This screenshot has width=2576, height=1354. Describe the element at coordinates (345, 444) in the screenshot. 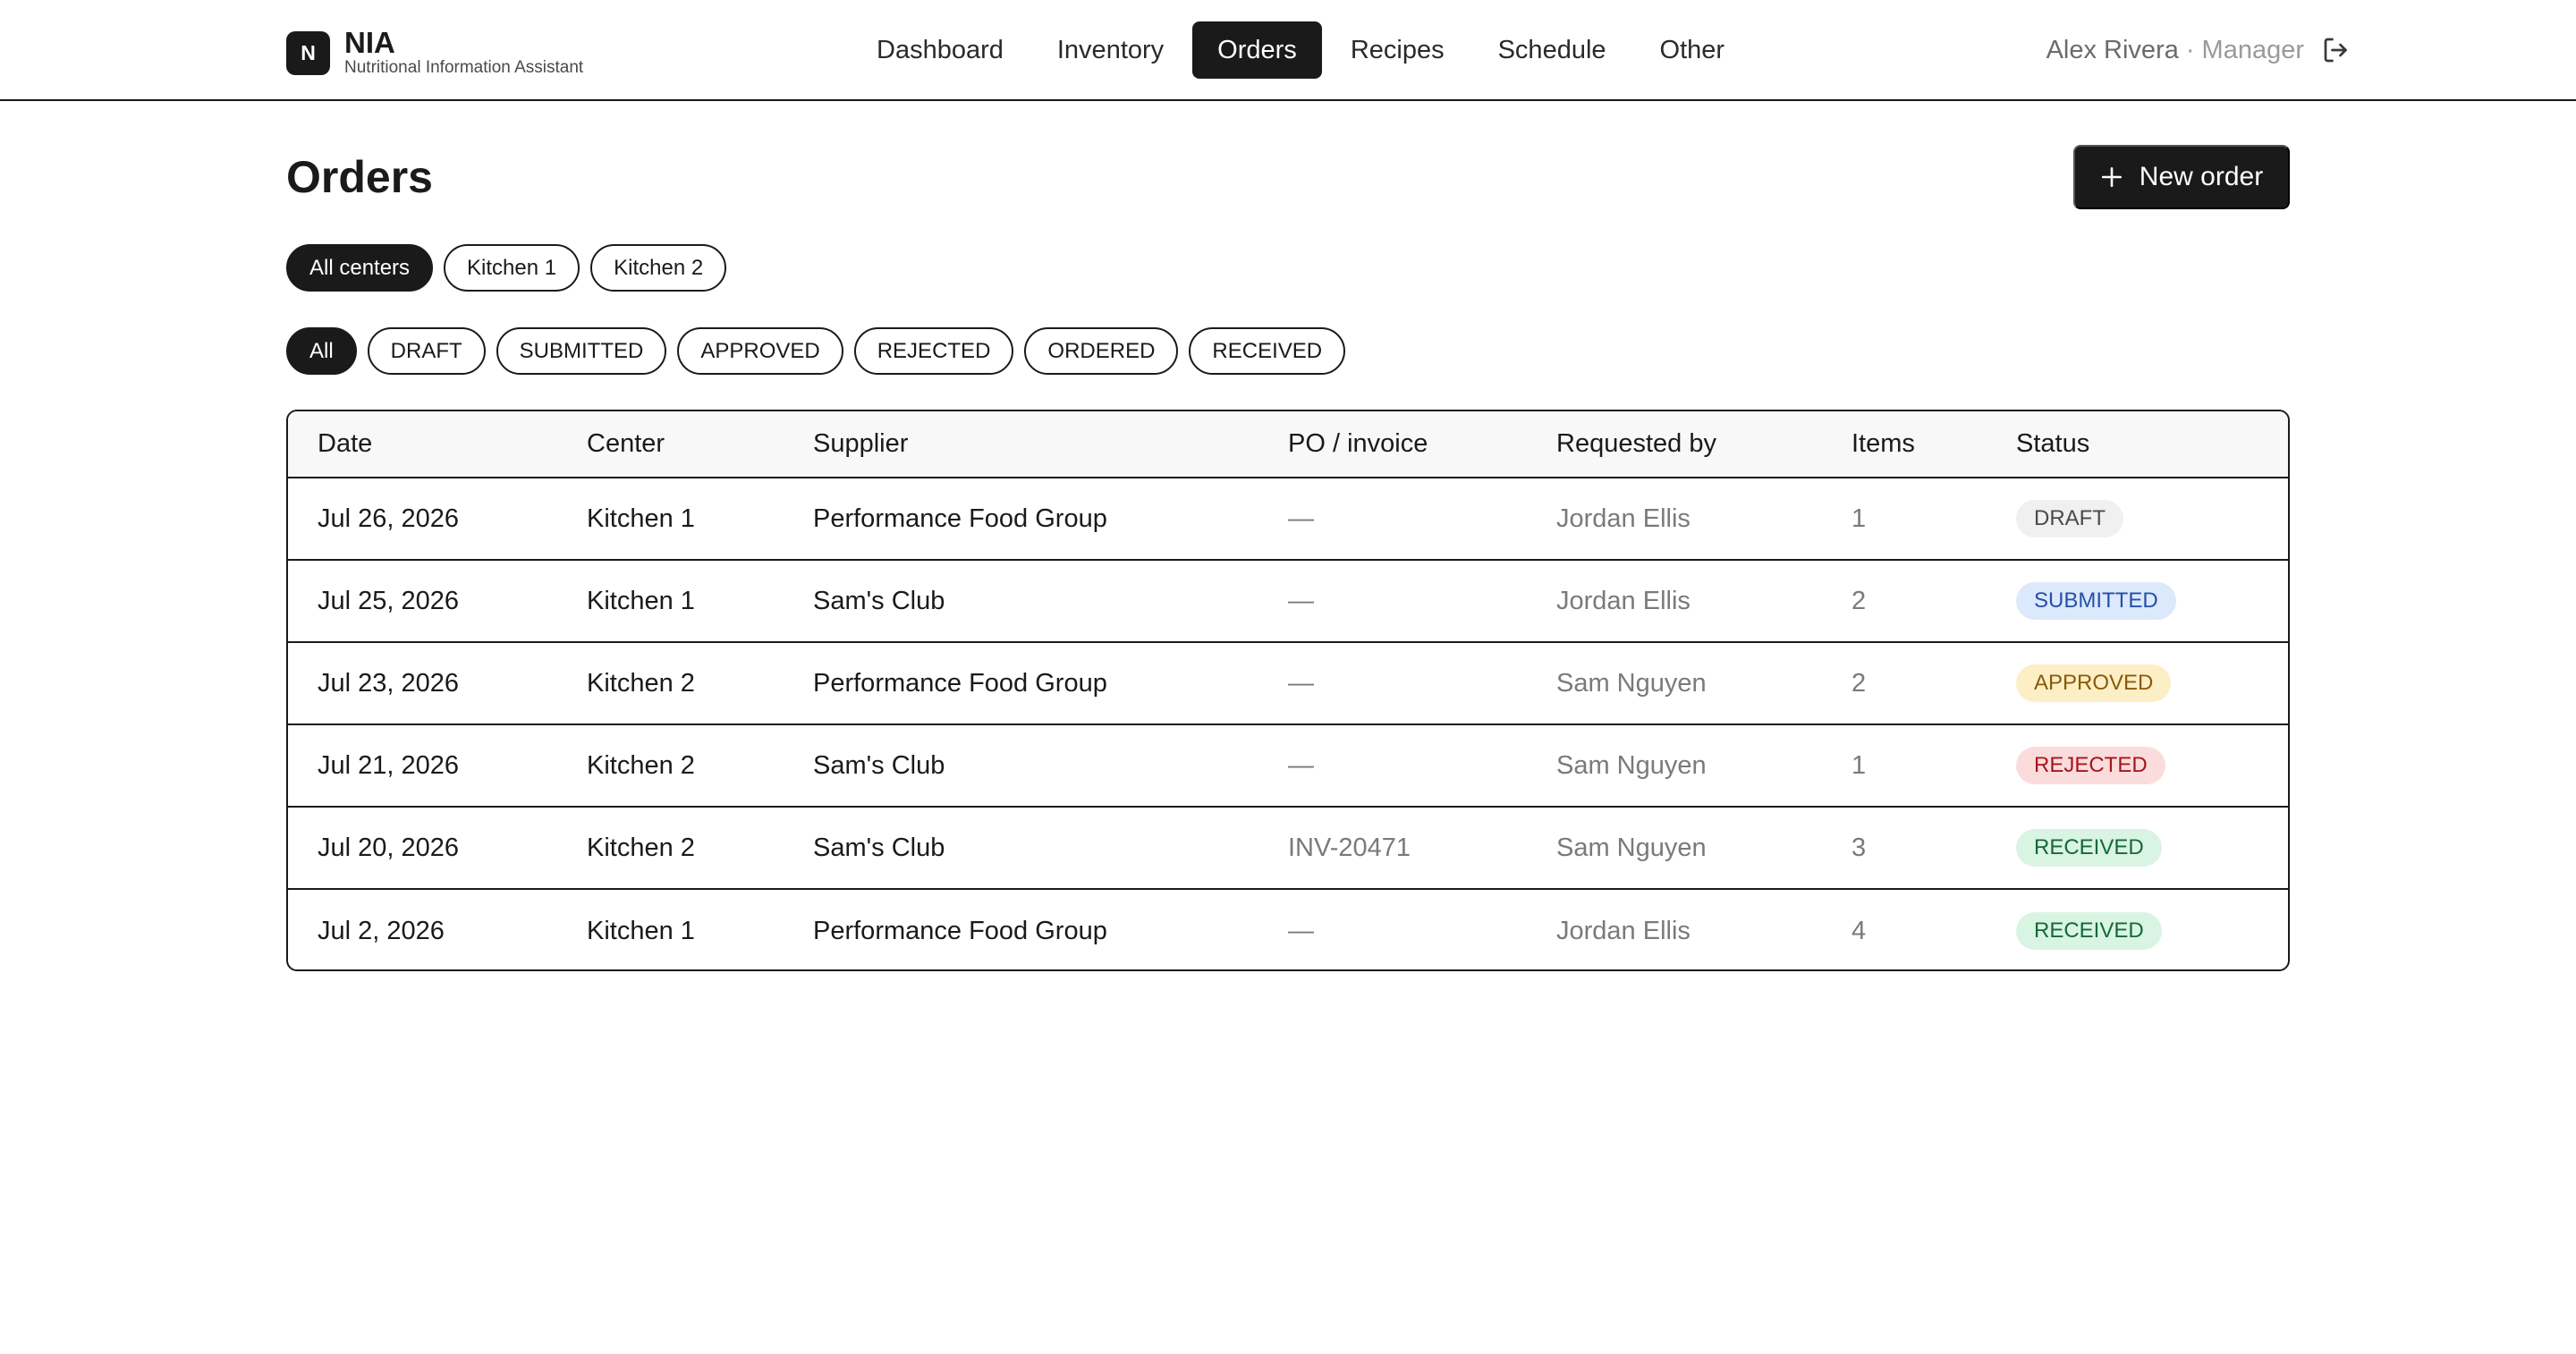

I see `header-date: Date` at that location.